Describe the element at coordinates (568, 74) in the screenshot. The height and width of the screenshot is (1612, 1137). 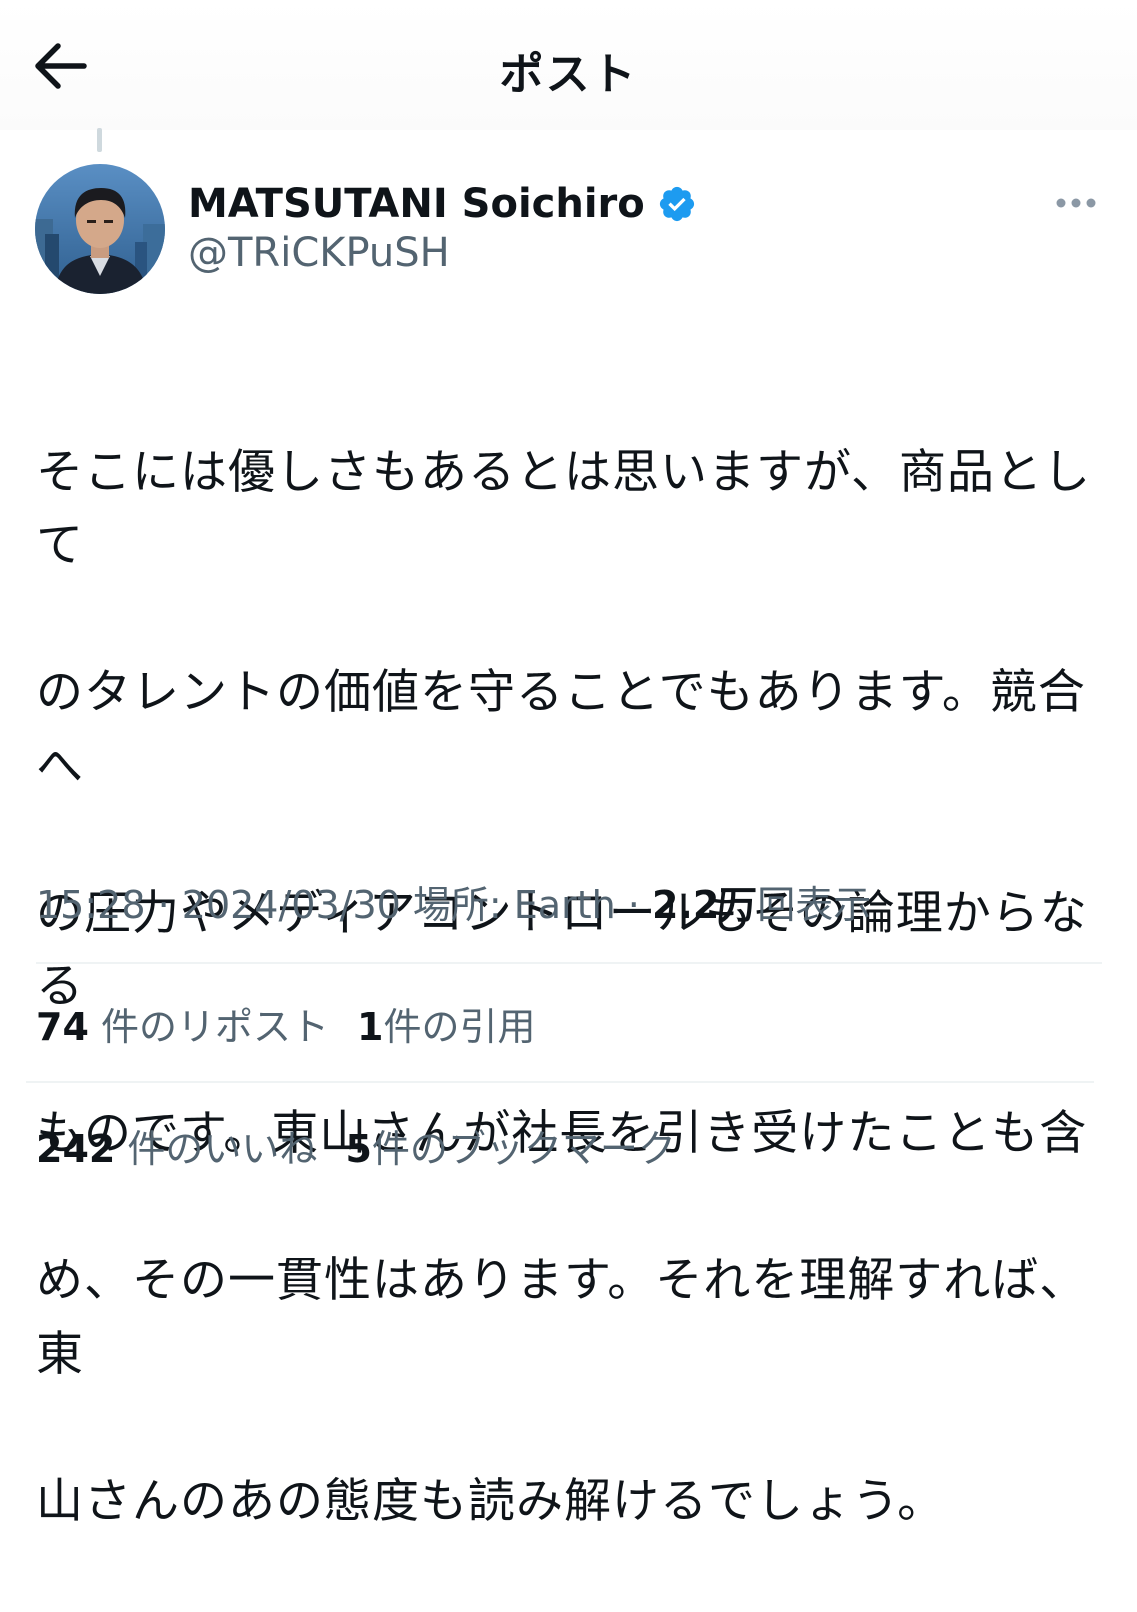
I see `page-title: ポスト` at that location.